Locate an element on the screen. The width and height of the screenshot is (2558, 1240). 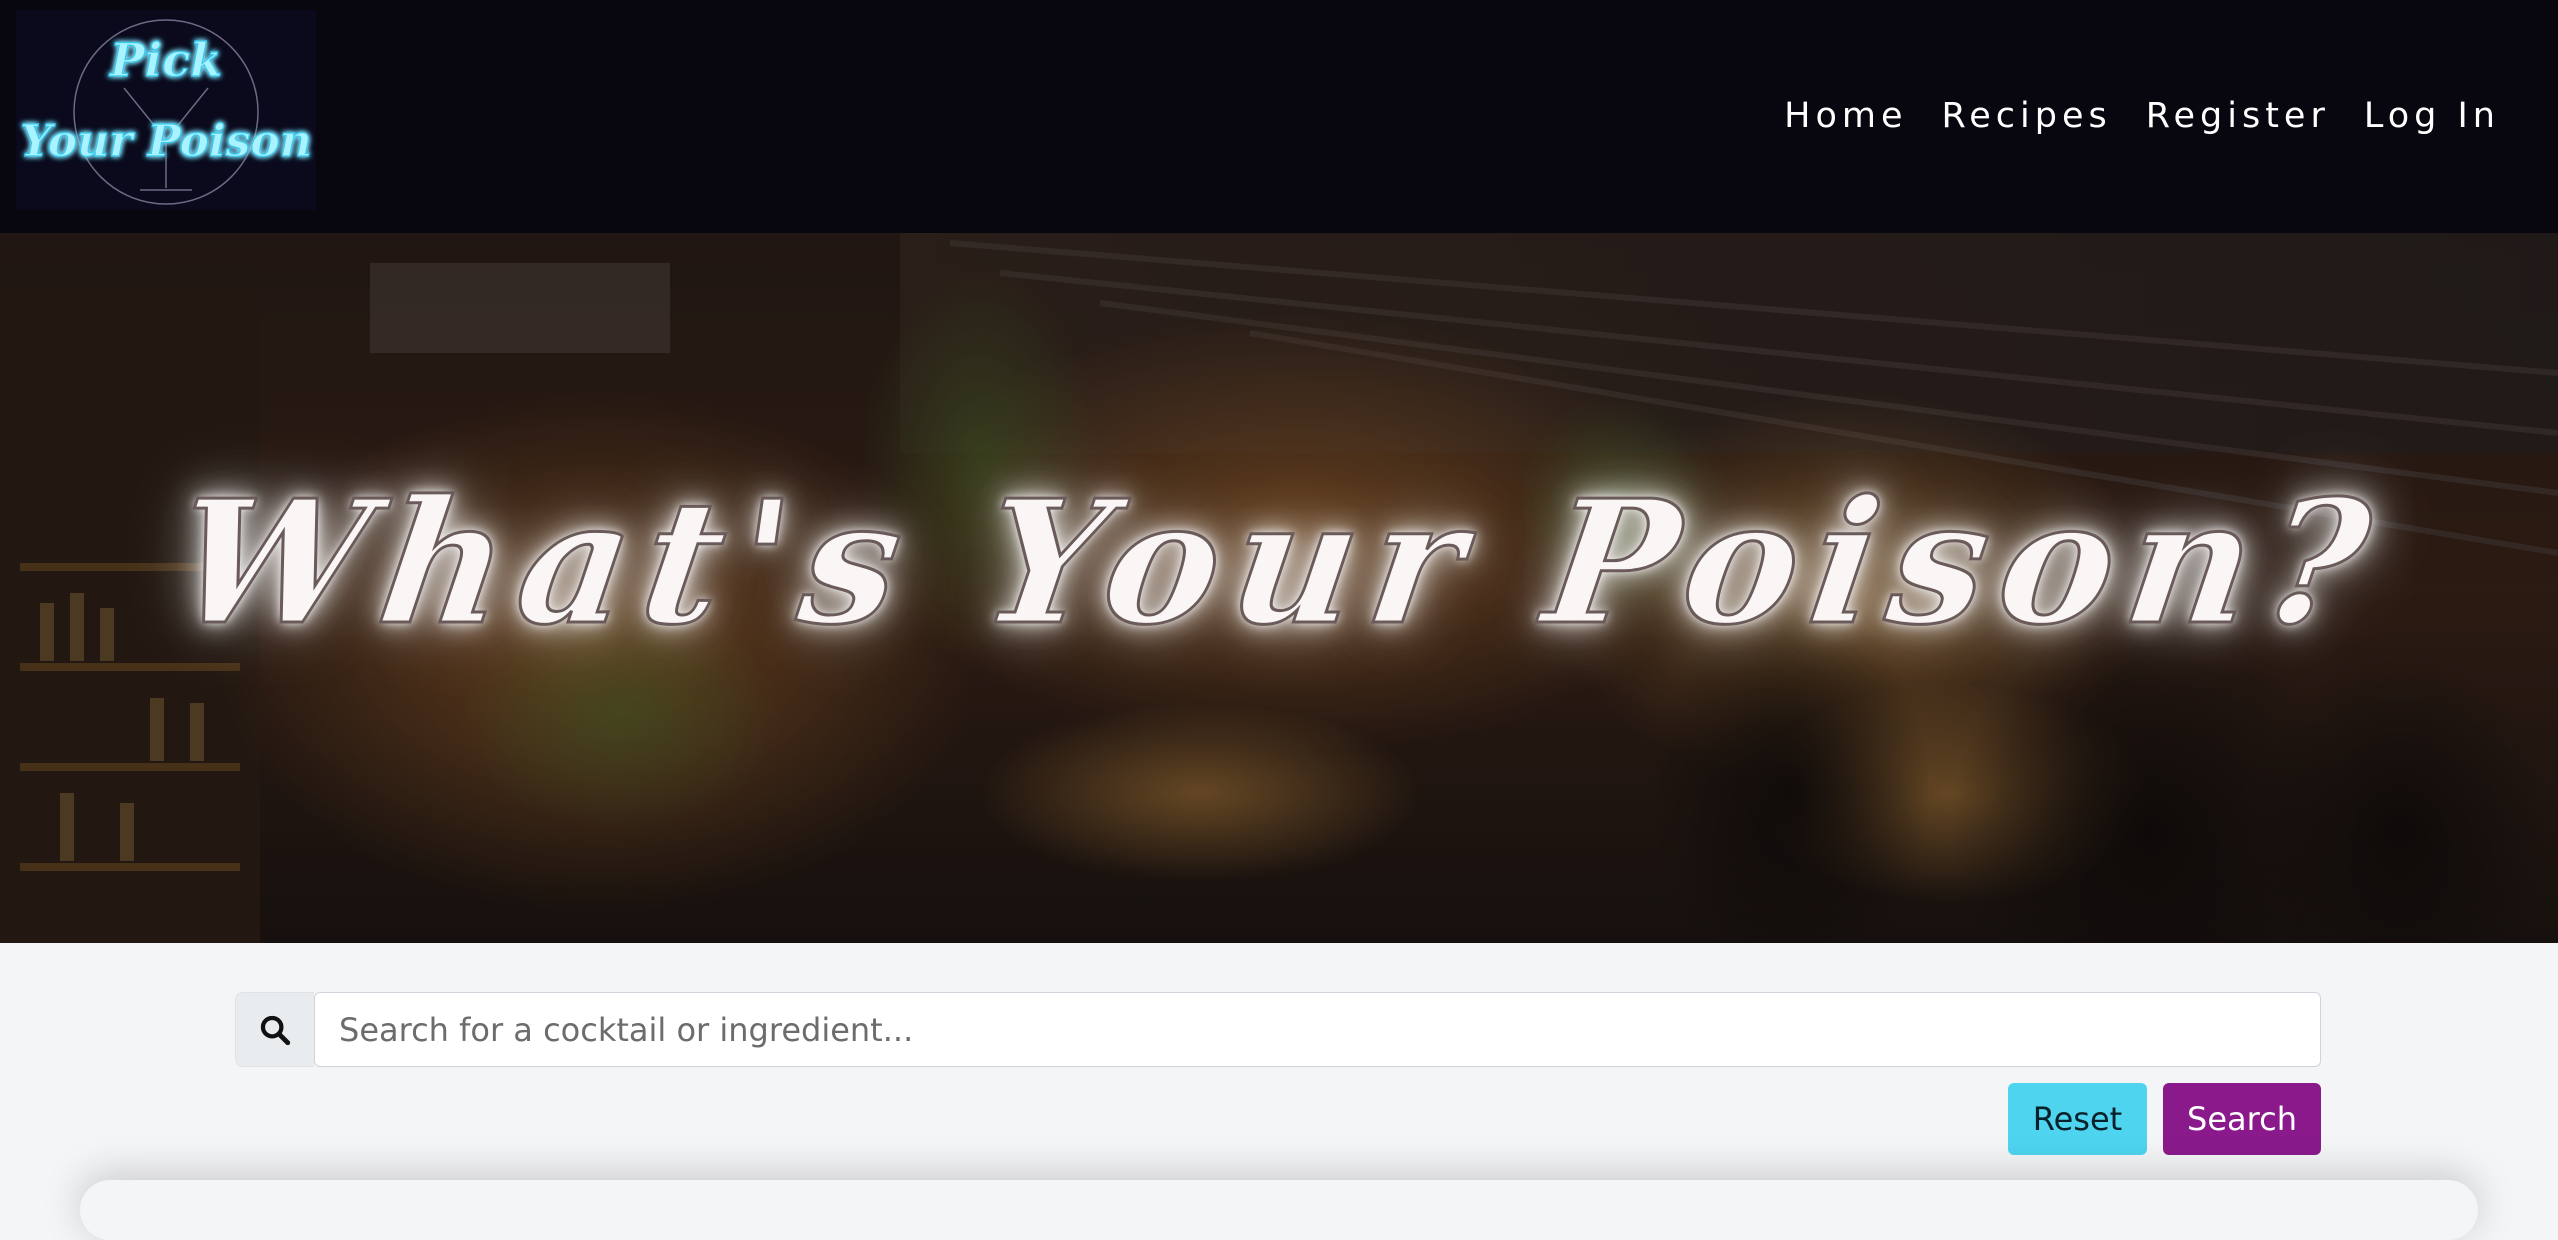
search-button: Search is located at coordinates (2242, 1119).